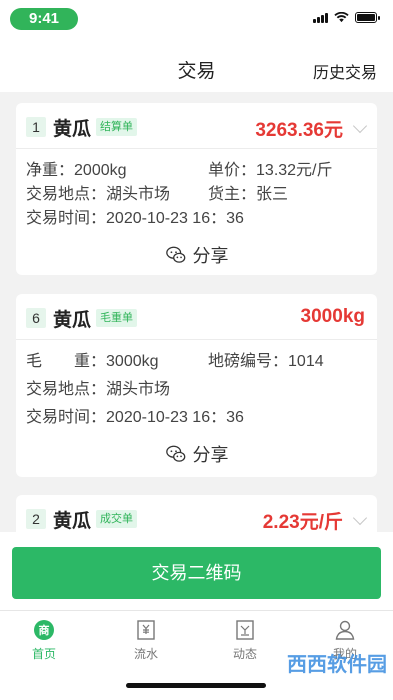 The width and height of the screenshot is (393, 700). I want to click on card-number: 6, so click(36, 318).